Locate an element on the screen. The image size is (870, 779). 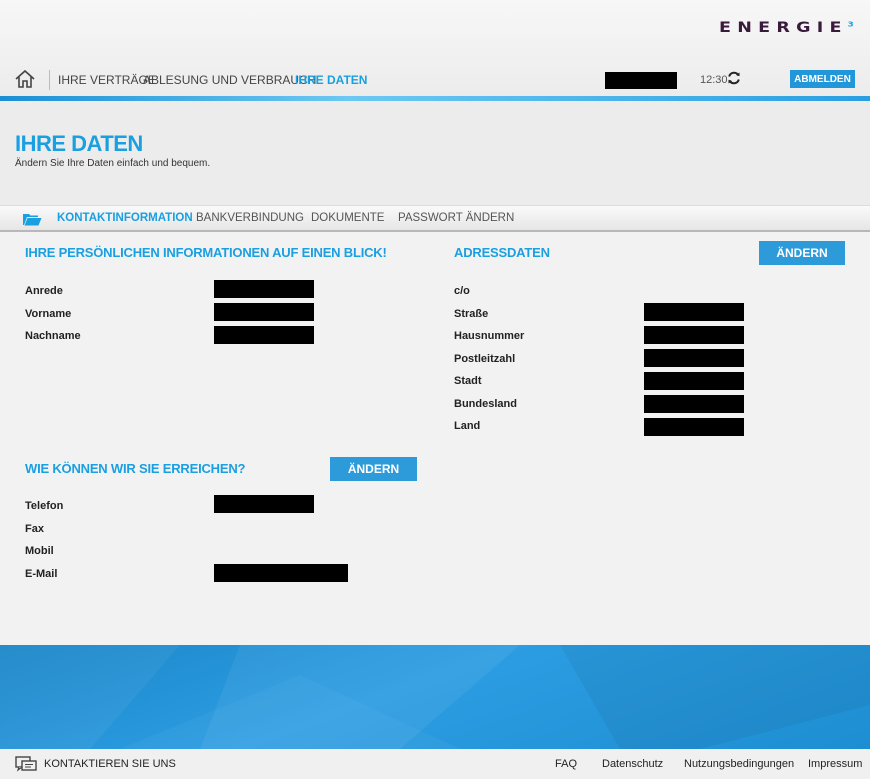
redacted-last-name is located at coordinates (264, 335).